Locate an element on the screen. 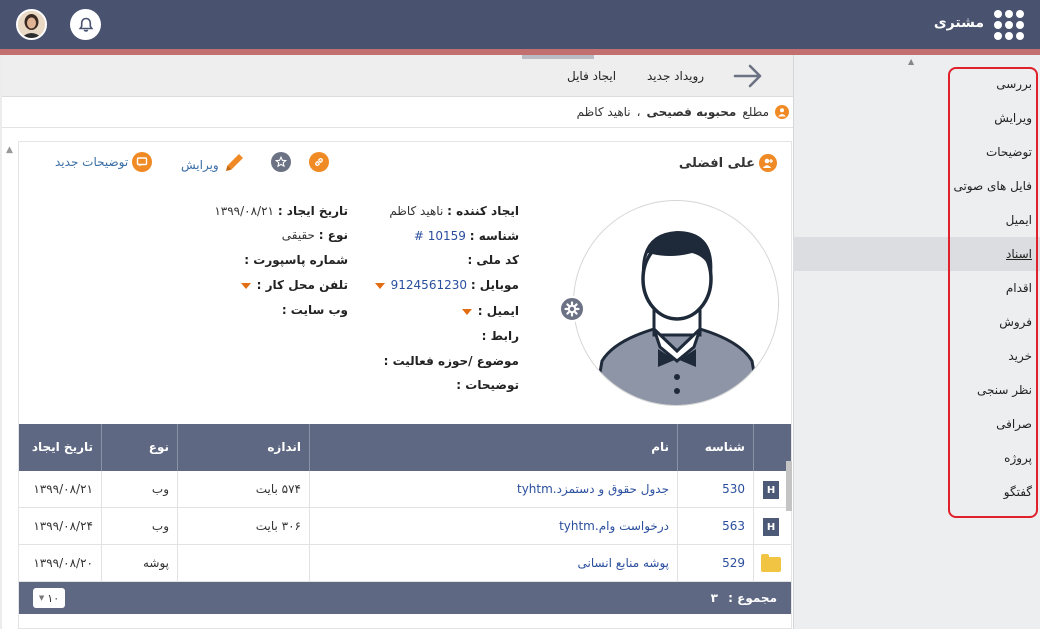  app-title: مشتری is located at coordinates (958, 23).